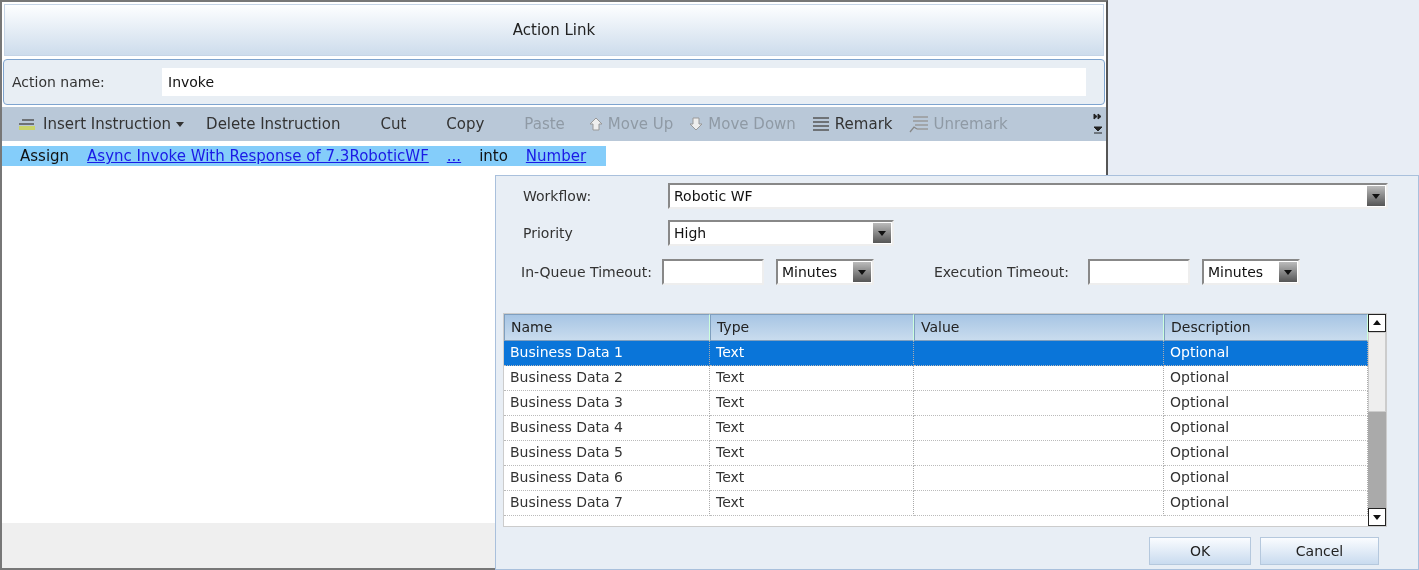 The width and height of the screenshot is (1419, 570). Describe the element at coordinates (696, 124) in the screenshot. I see `down-arrow-icon` at that location.